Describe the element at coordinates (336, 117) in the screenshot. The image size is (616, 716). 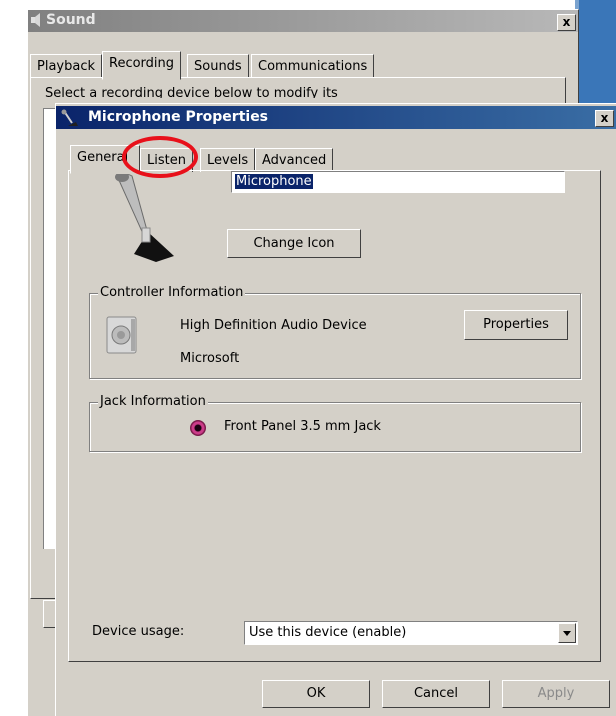
I see `mic-title-bar: Microphone Properties x` at that location.